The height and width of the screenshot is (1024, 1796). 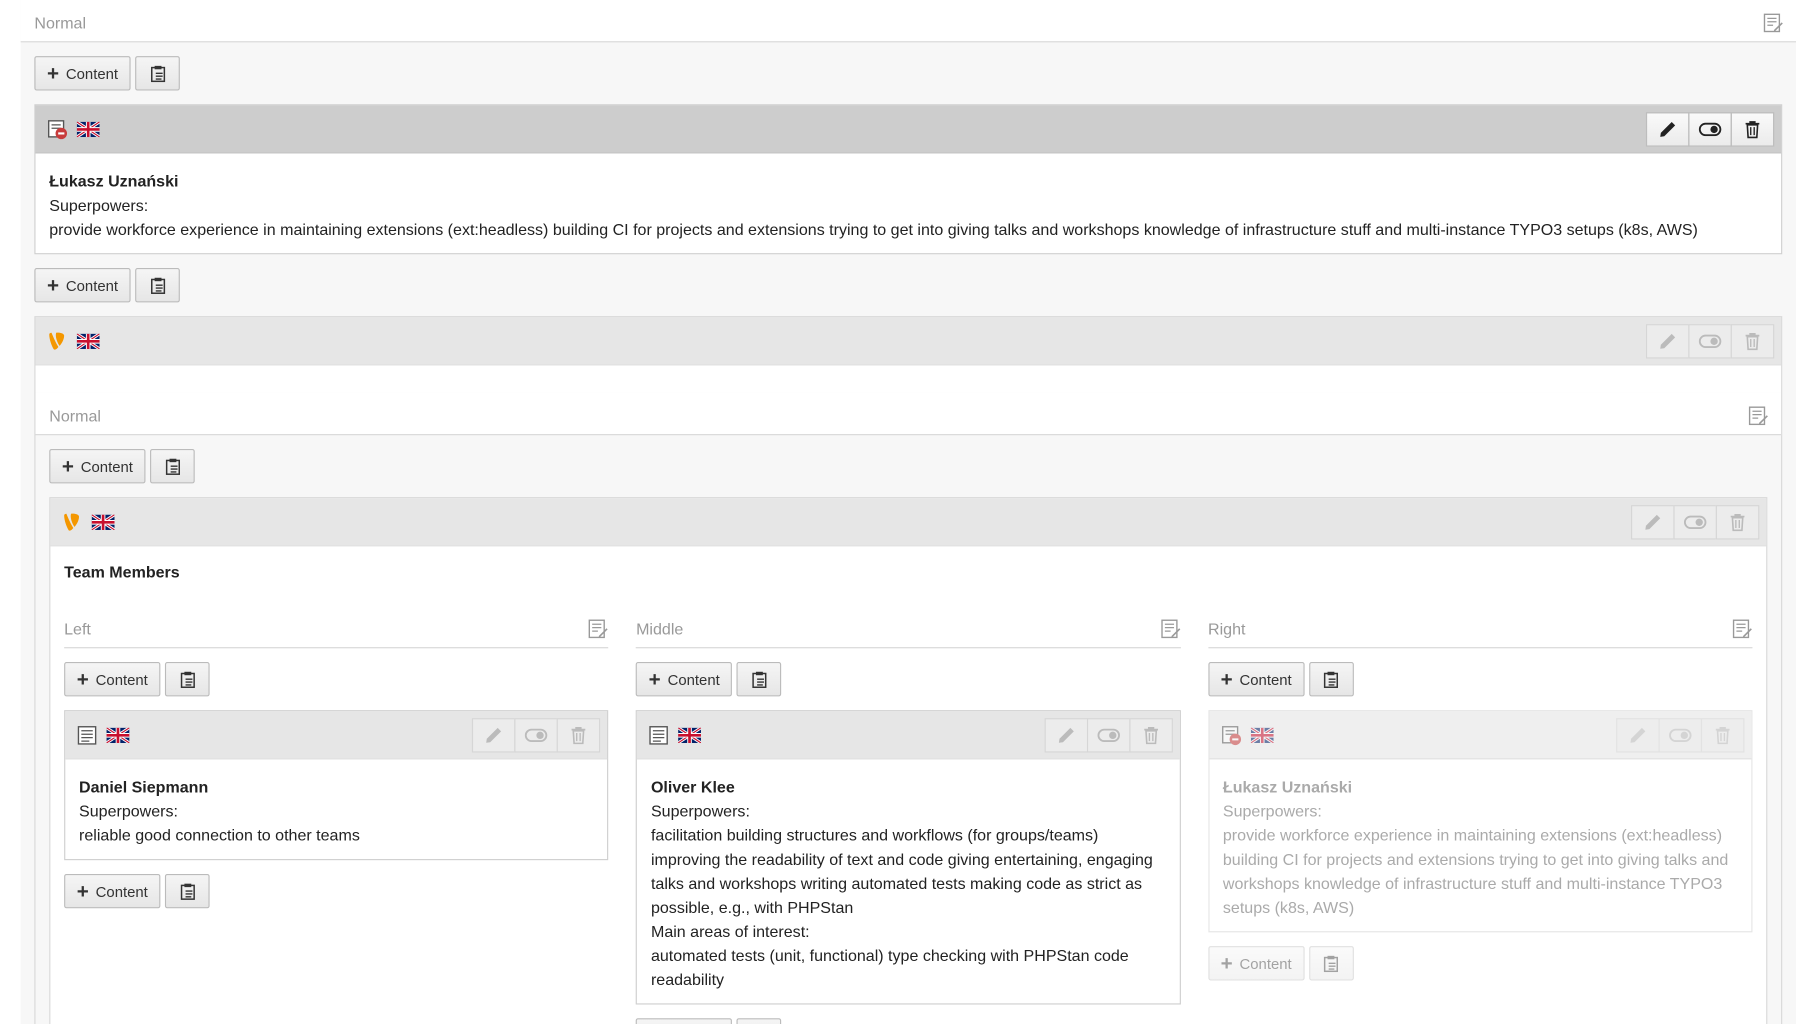 What do you see at coordinates (1227, 628) in the screenshot?
I see `column-title: Right` at bounding box center [1227, 628].